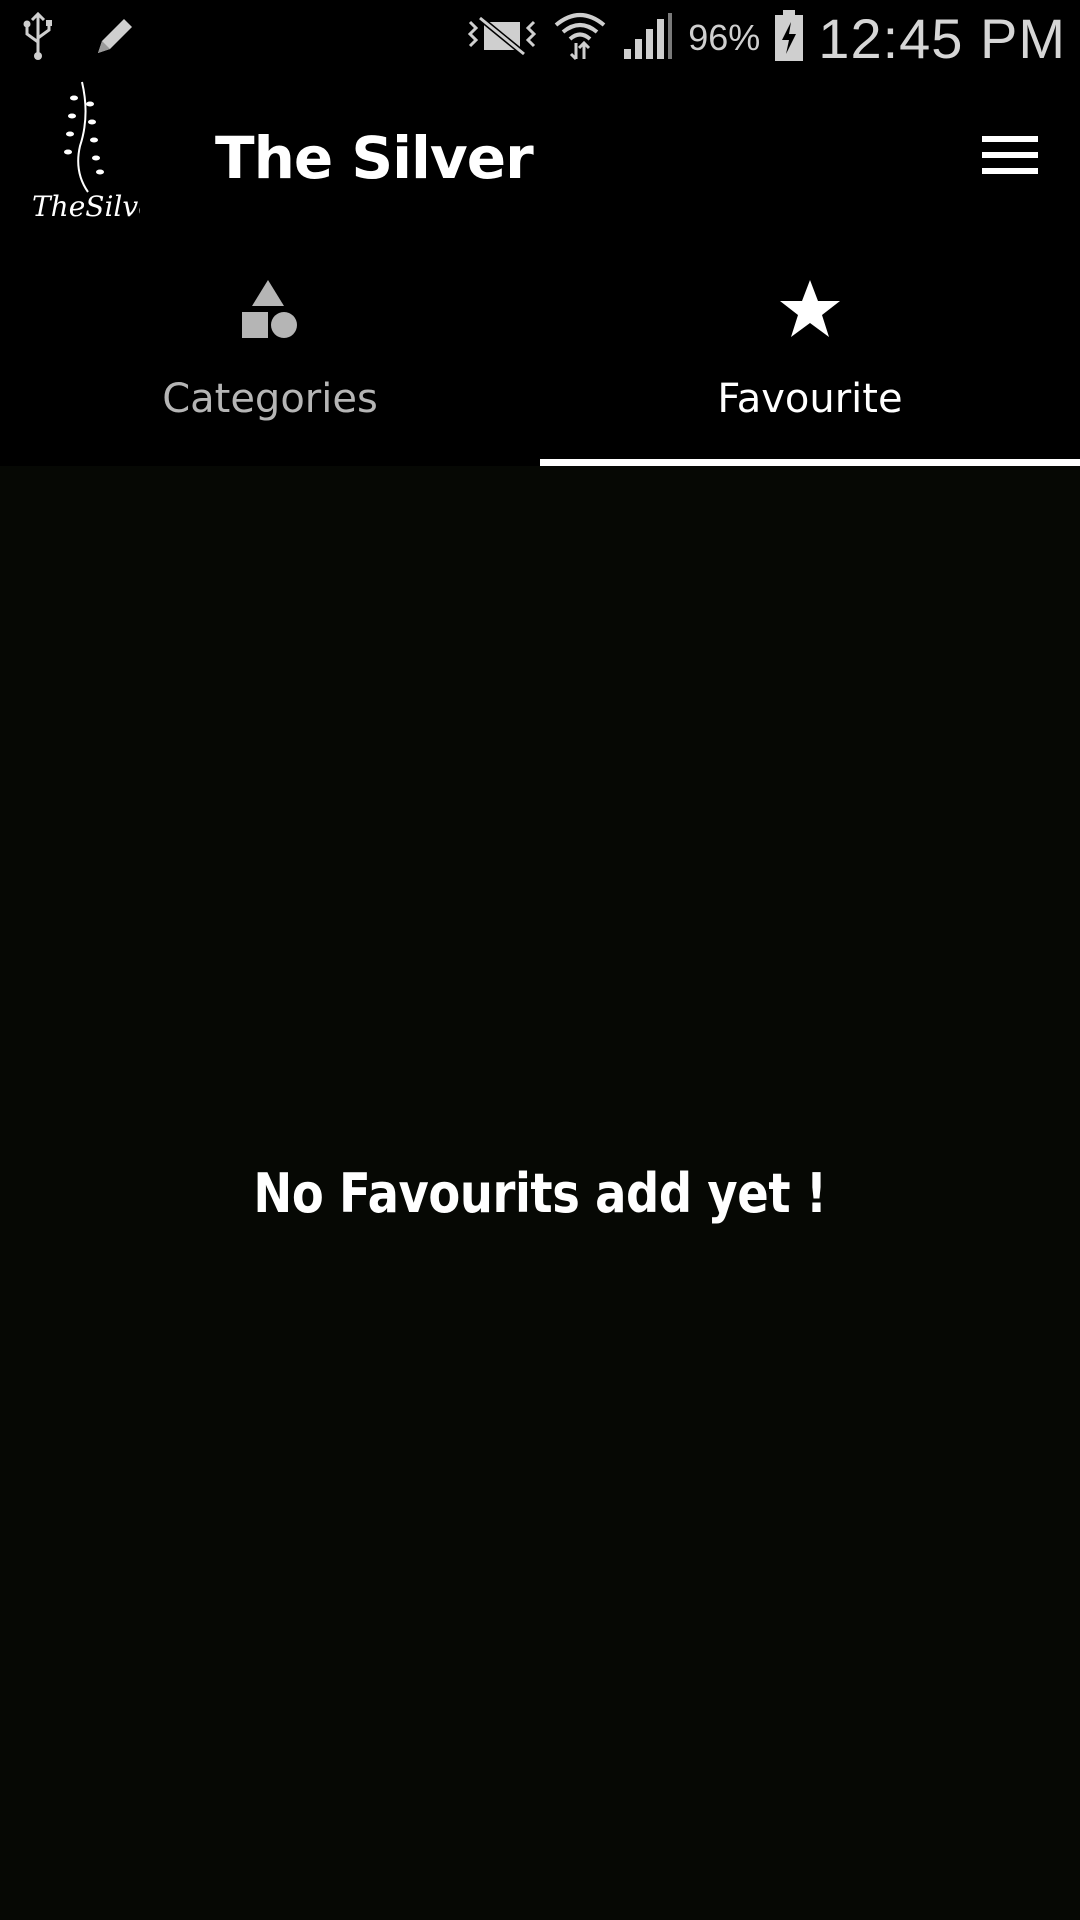  I want to click on empty-state-message: No Favourits add yet !, so click(540, 1193).